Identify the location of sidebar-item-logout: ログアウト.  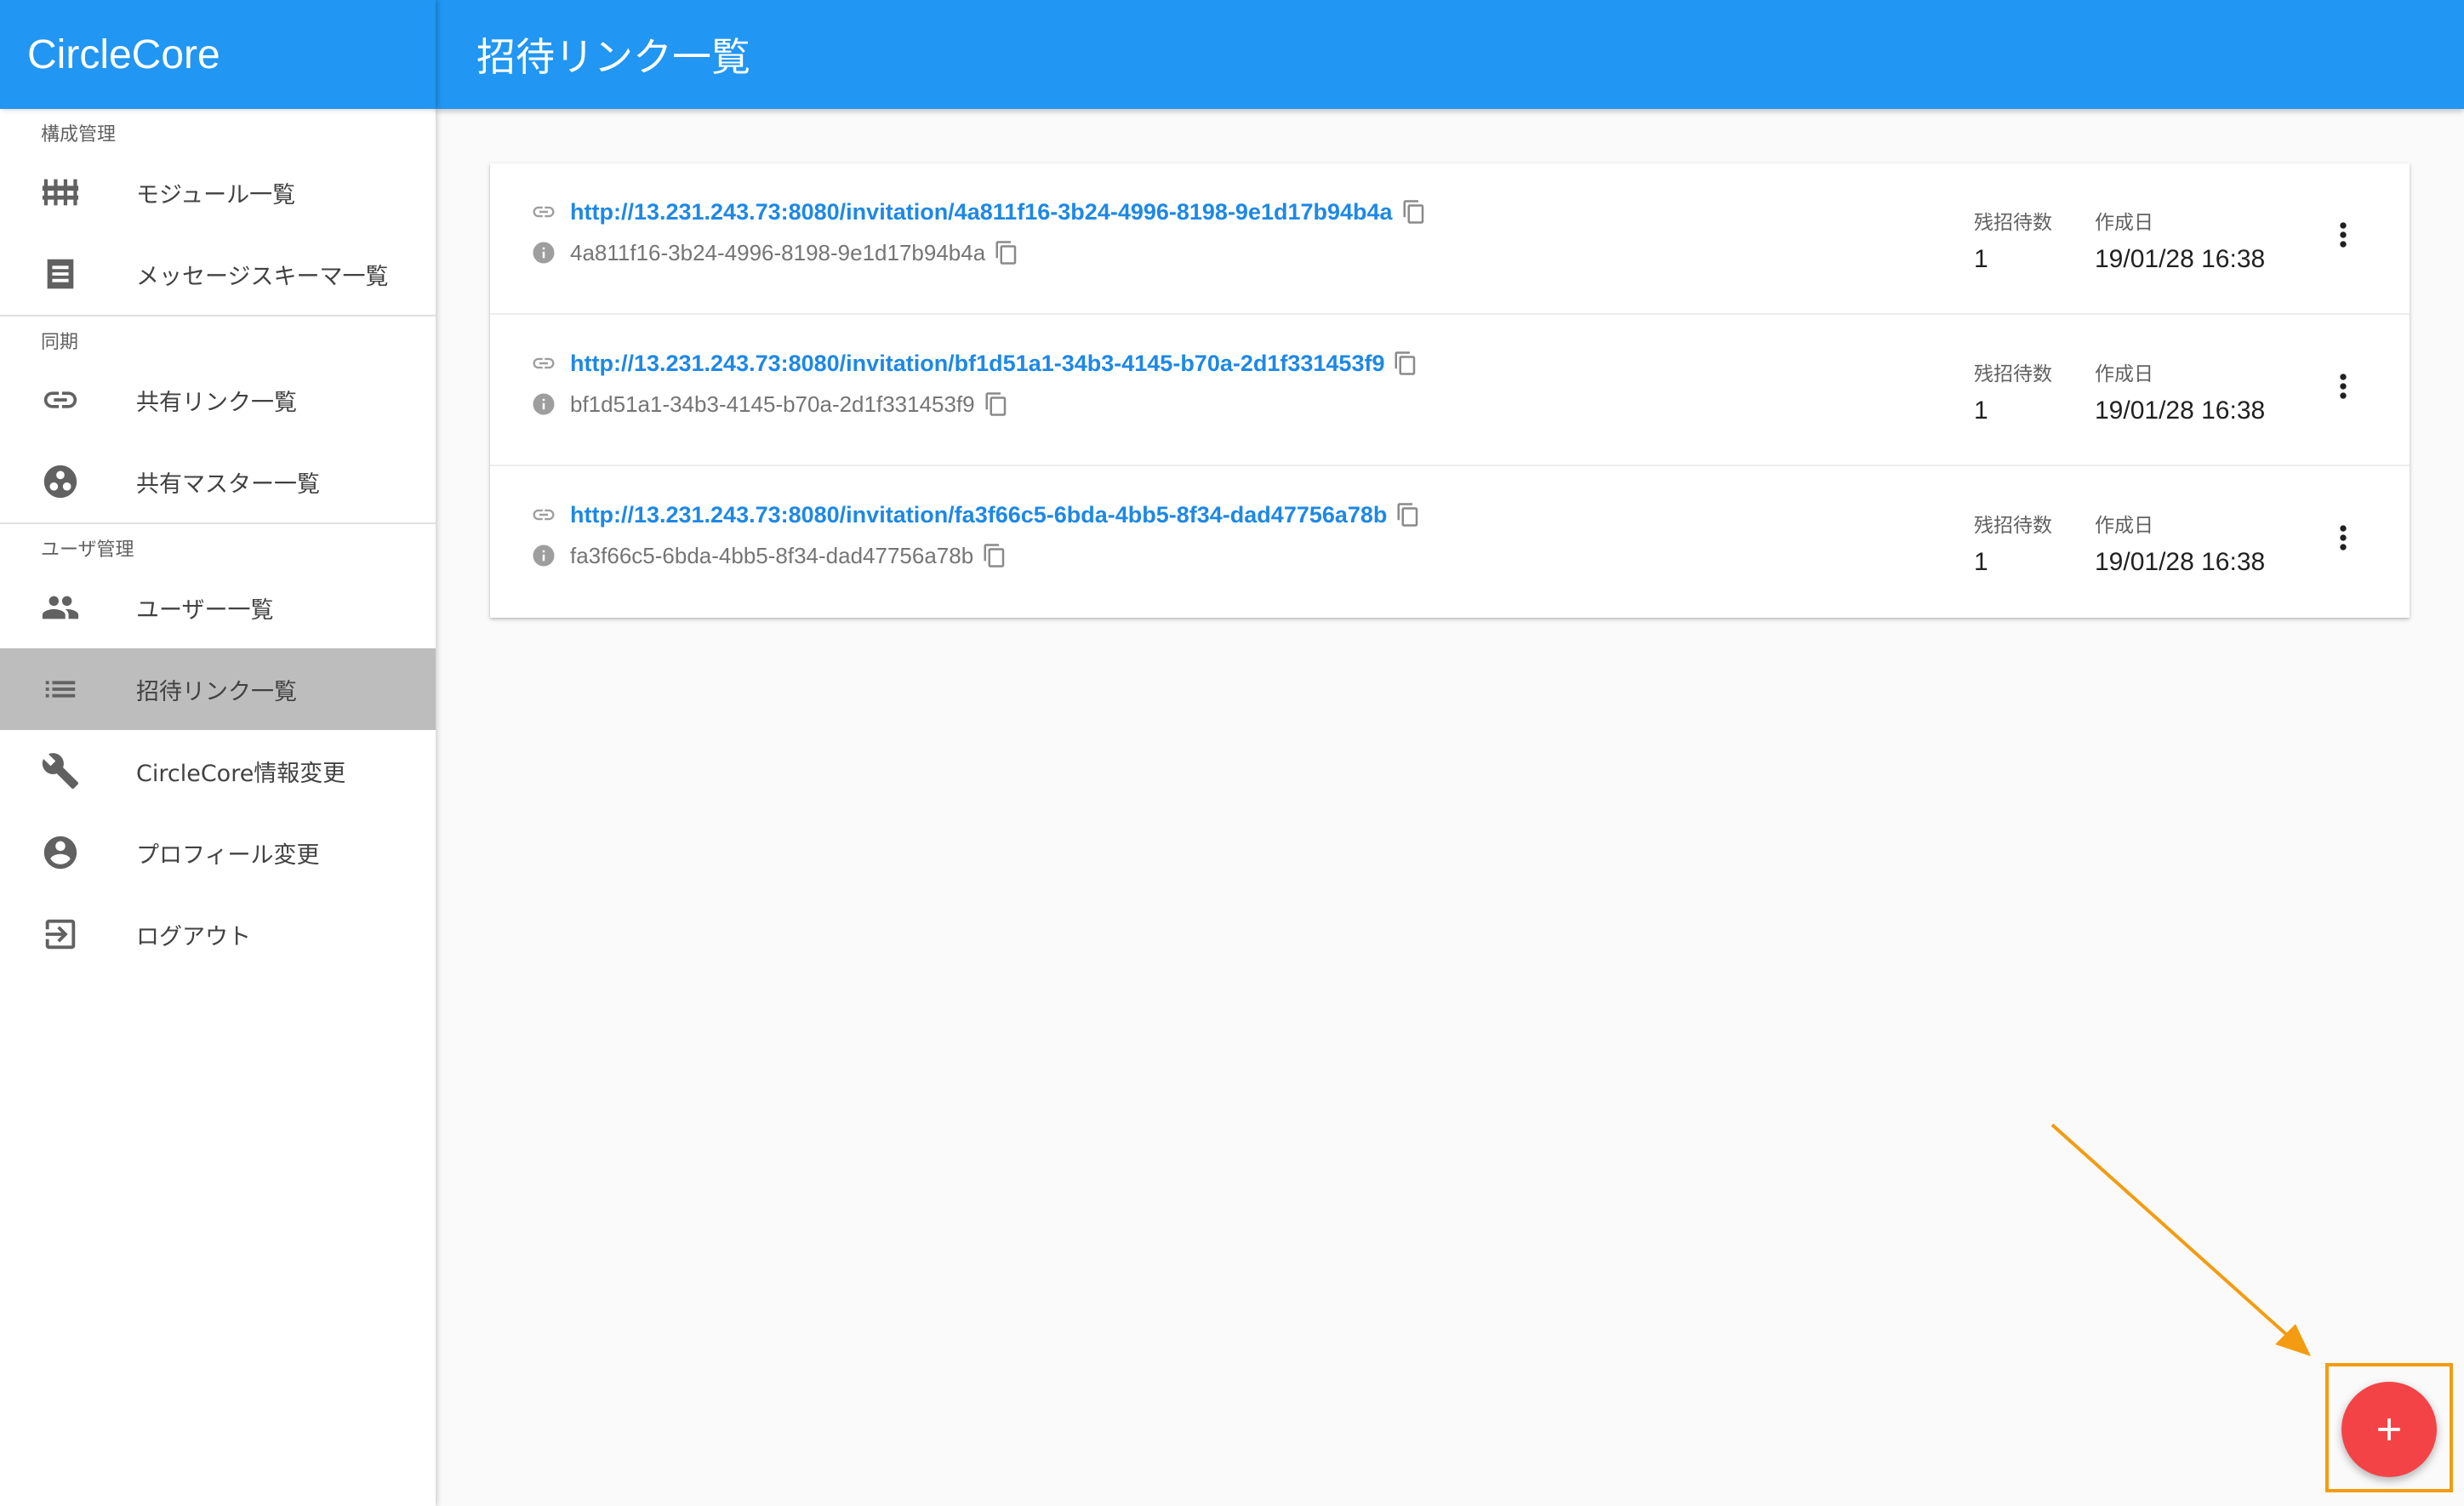
(218, 934).